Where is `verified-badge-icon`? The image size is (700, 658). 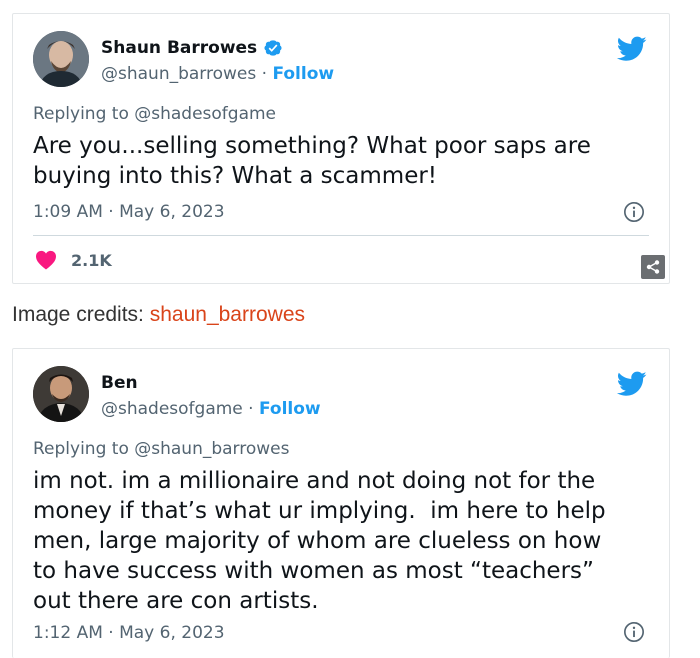 verified-badge-icon is located at coordinates (273, 48).